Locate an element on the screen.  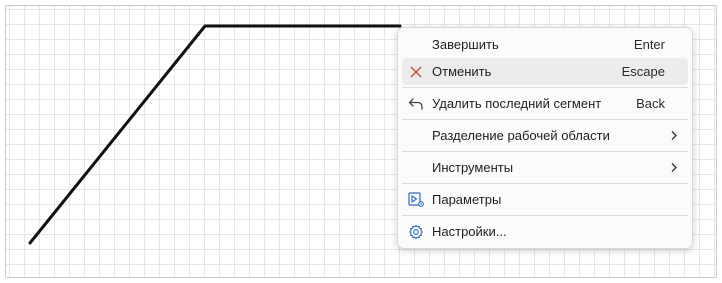
menu-item-tools-label: Инструменты is located at coordinates (473, 167).